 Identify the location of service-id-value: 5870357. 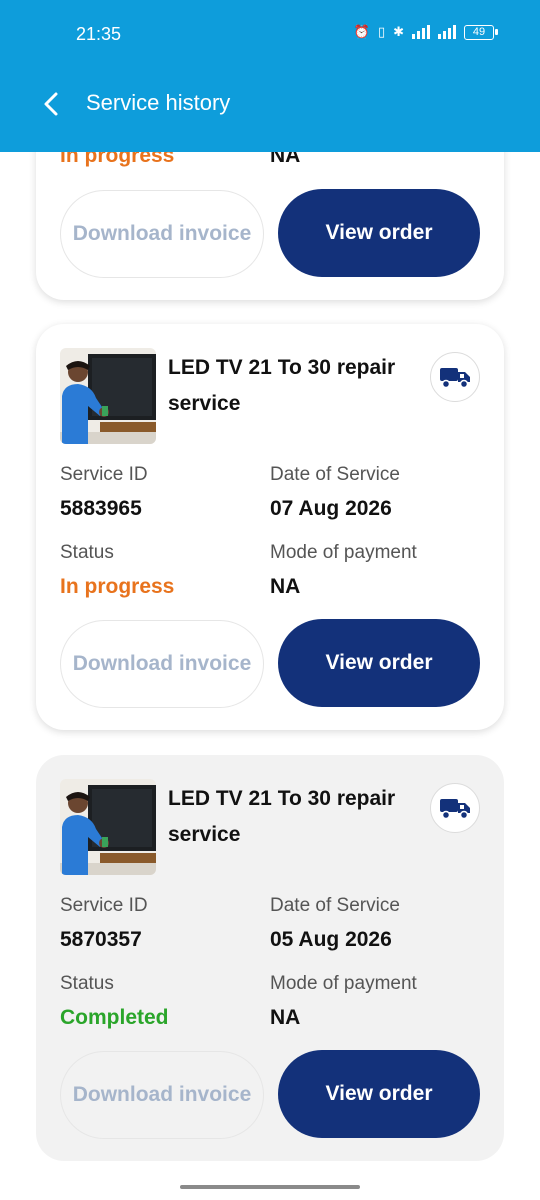
(101, 939).